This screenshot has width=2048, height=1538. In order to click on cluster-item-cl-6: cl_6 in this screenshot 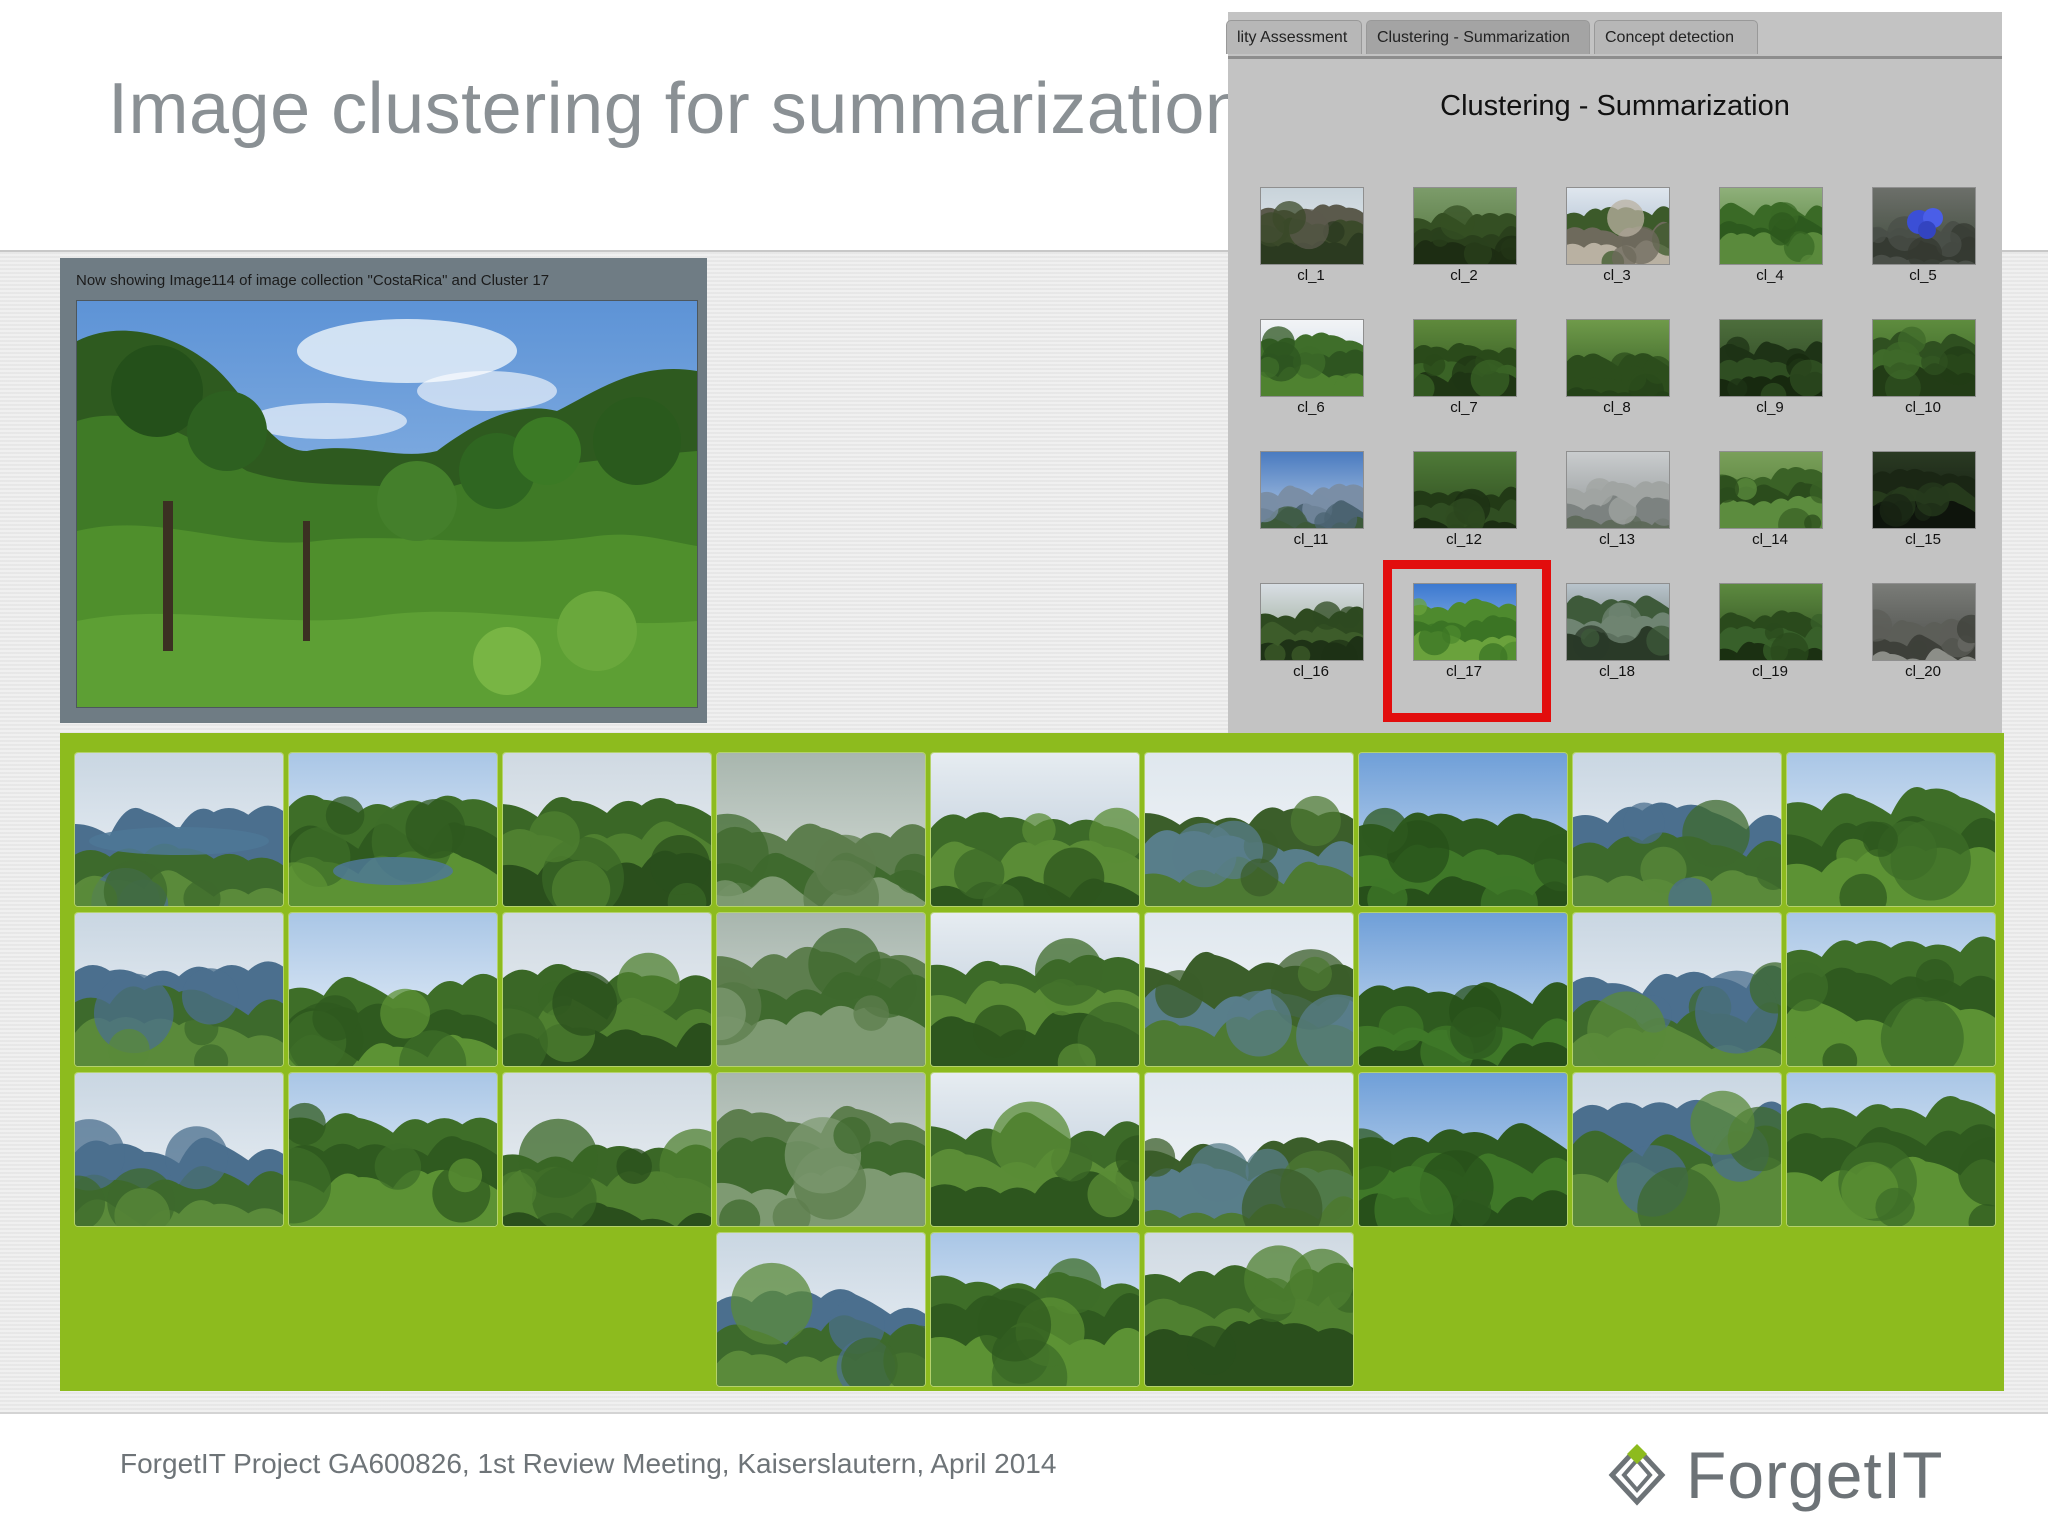, I will do `click(1309, 374)`.